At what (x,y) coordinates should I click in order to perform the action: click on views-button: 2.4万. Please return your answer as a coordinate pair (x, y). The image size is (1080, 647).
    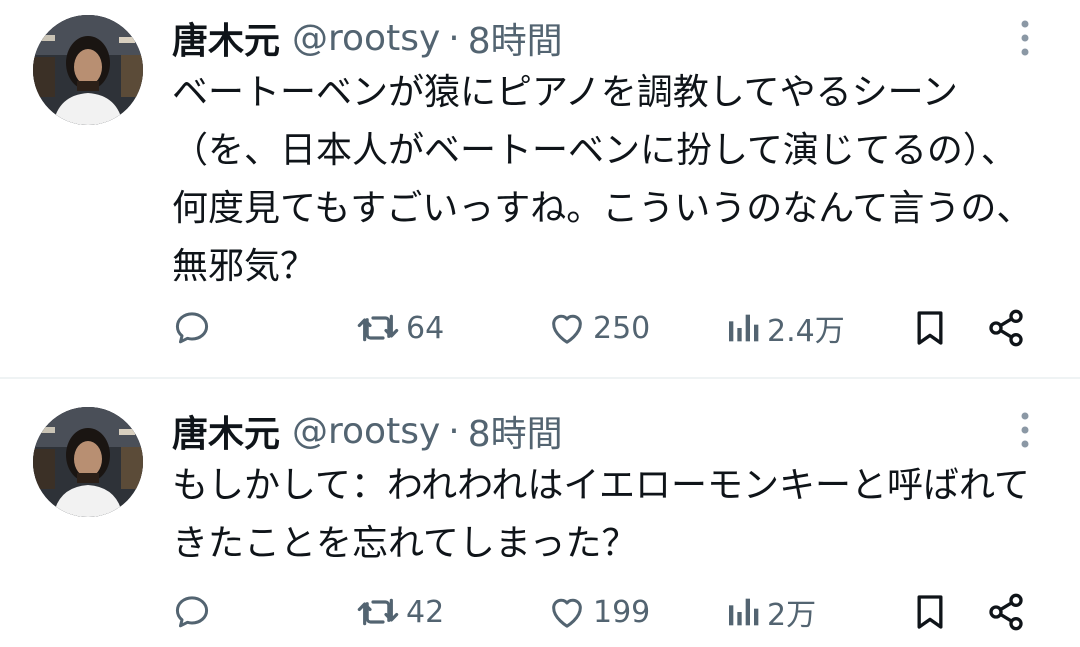
    Looking at the image, I should click on (786, 328).